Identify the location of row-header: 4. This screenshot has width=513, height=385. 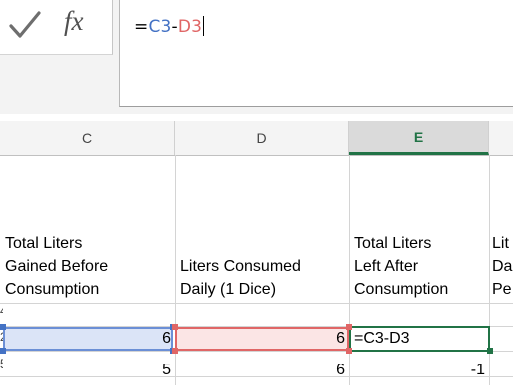
(1, 314).